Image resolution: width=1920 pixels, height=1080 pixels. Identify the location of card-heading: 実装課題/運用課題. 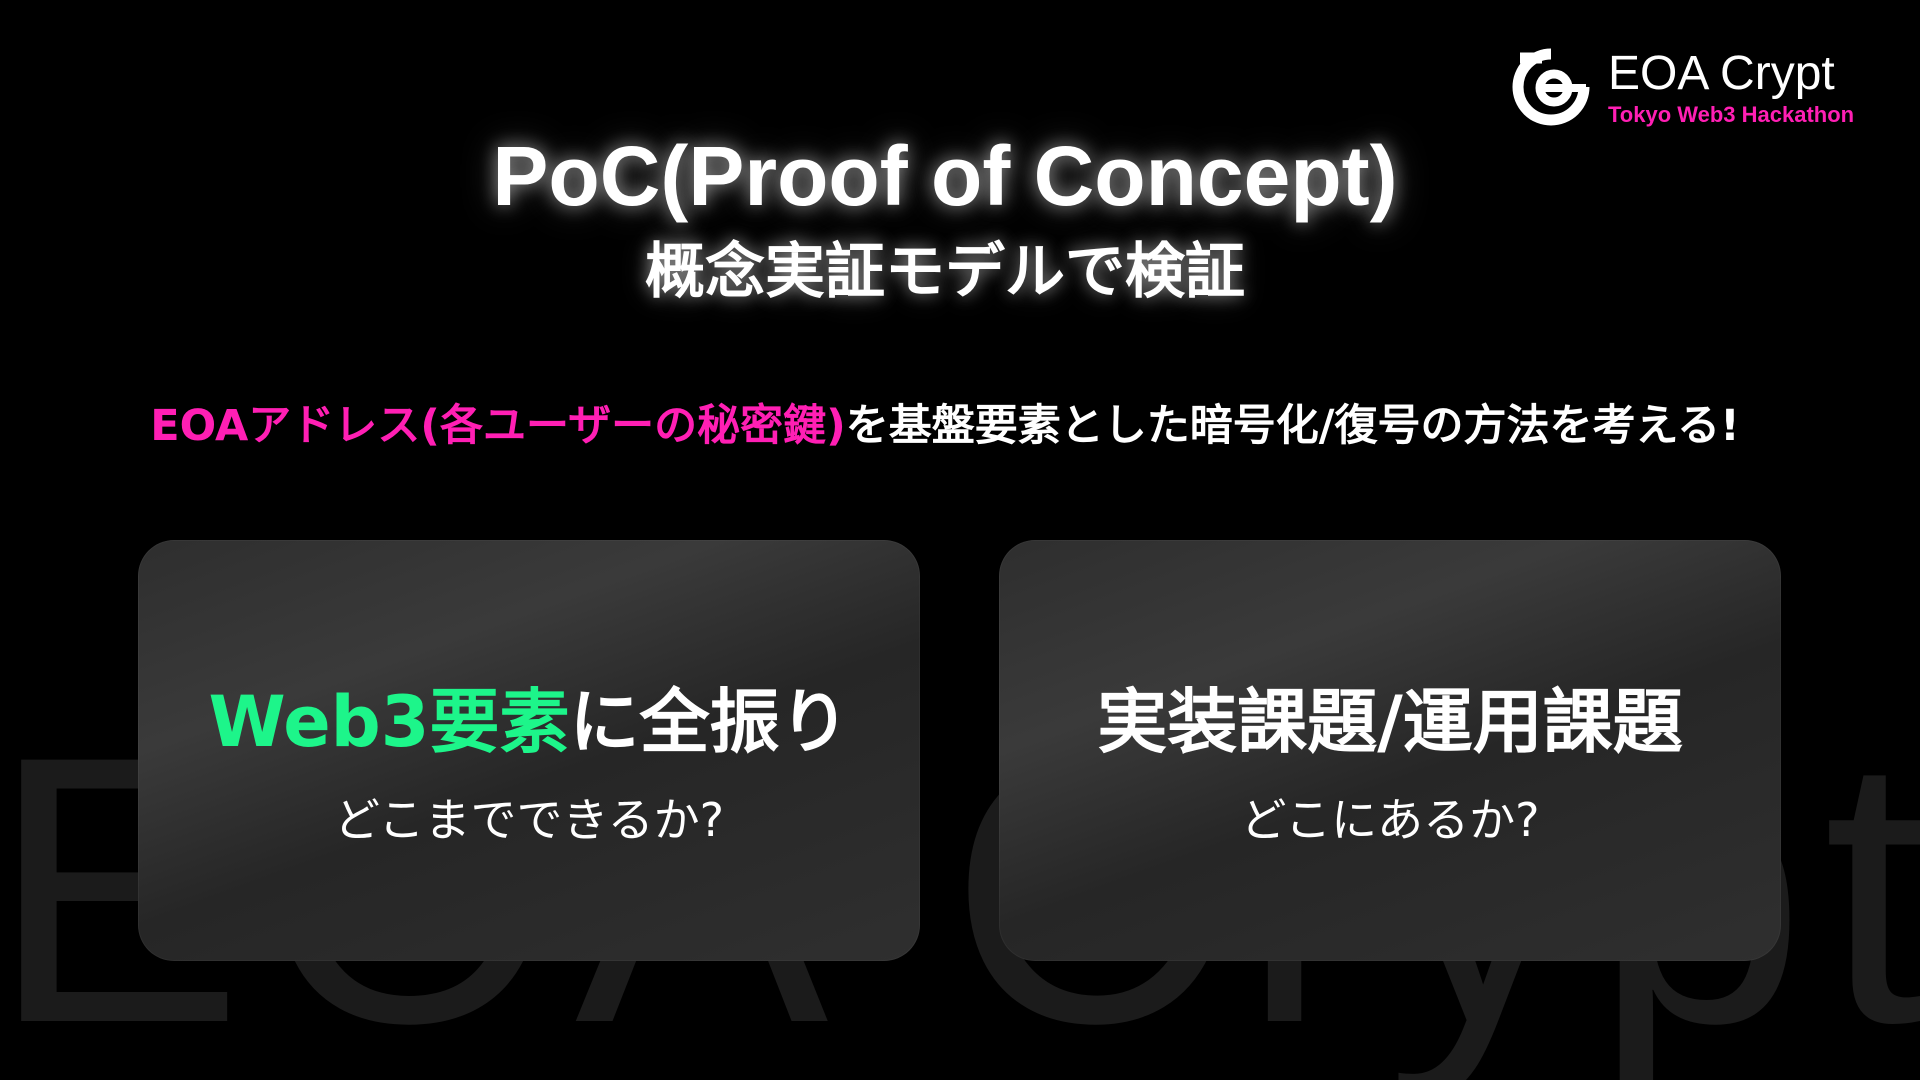
(1390, 722).